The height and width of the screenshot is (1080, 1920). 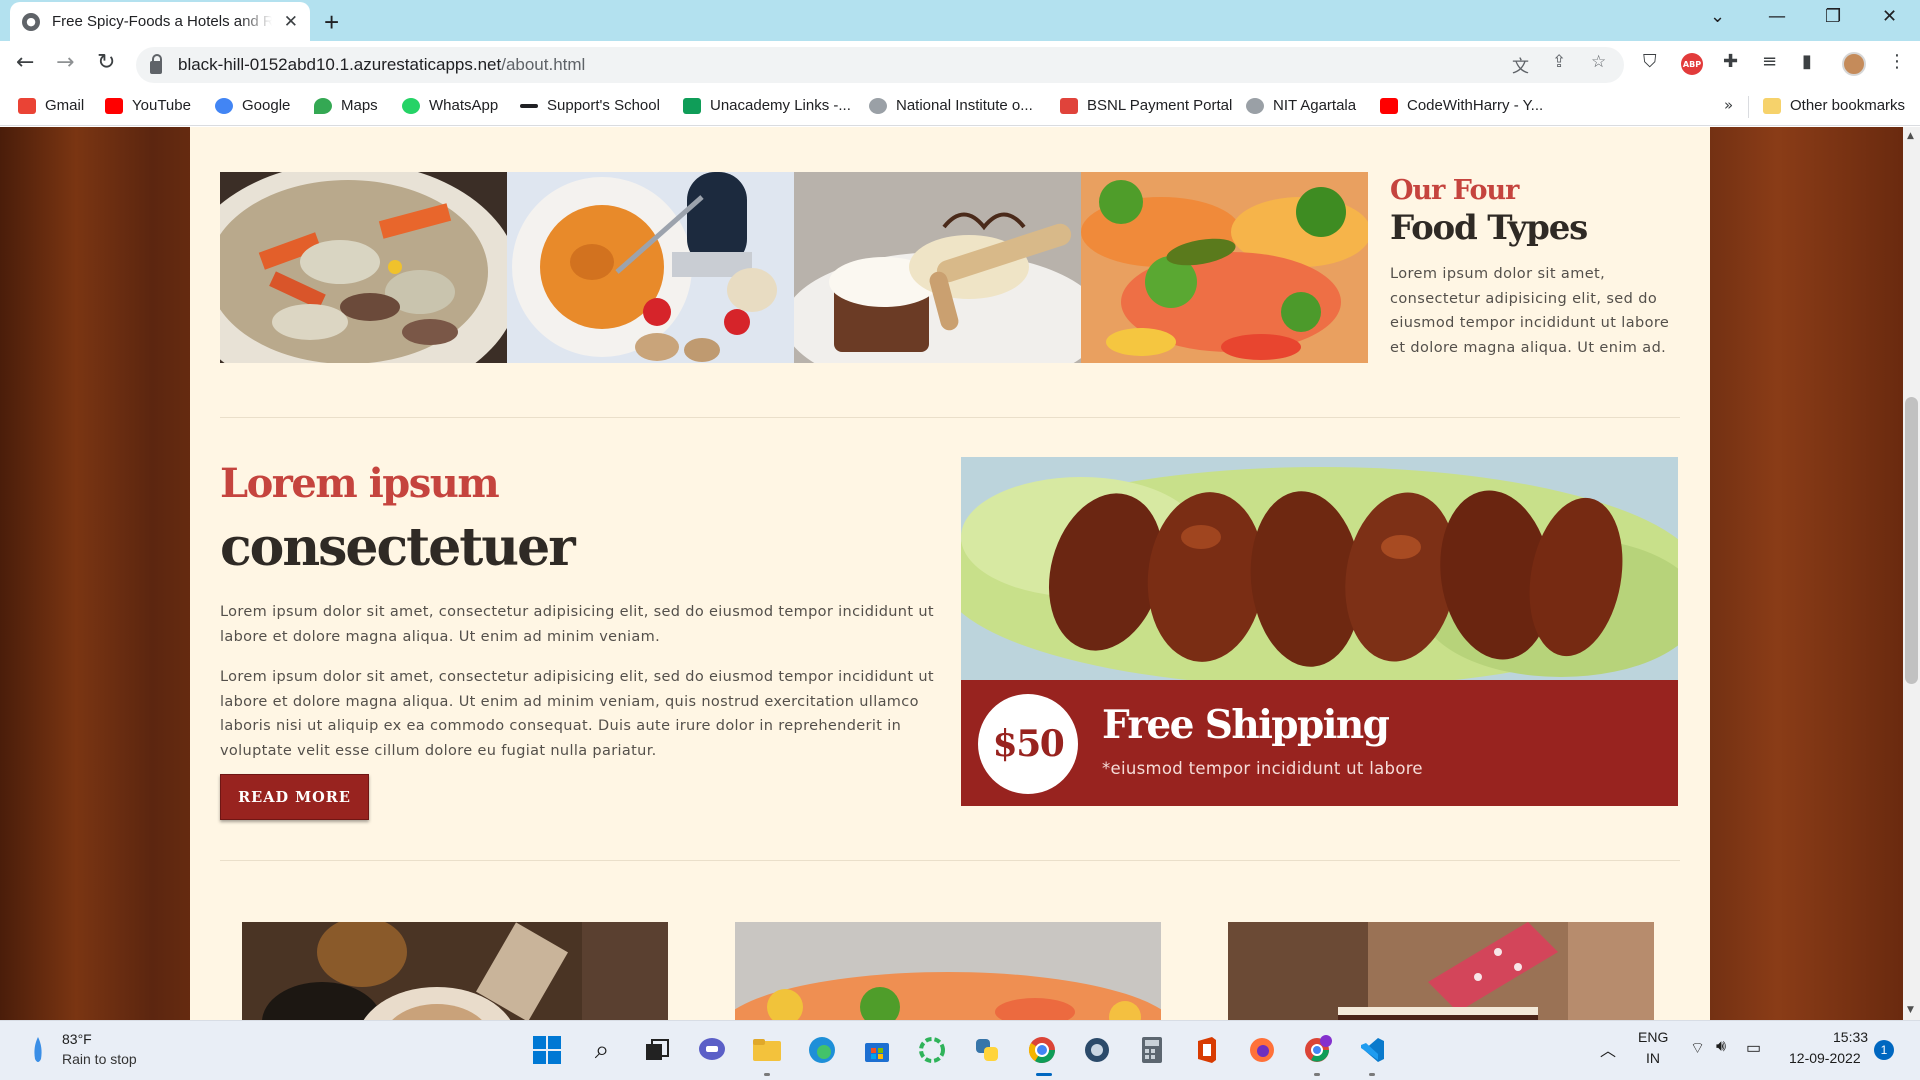 What do you see at coordinates (1910, 1010) in the screenshot?
I see `scroll-down-icon: ▼` at bounding box center [1910, 1010].